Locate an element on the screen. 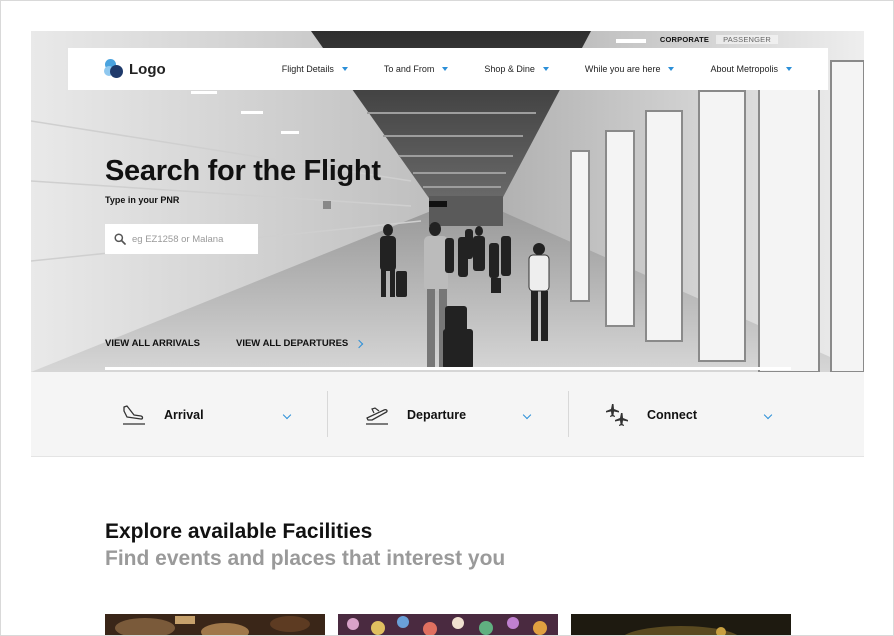  logo-text: Logo is located at coordinates (147, 69).